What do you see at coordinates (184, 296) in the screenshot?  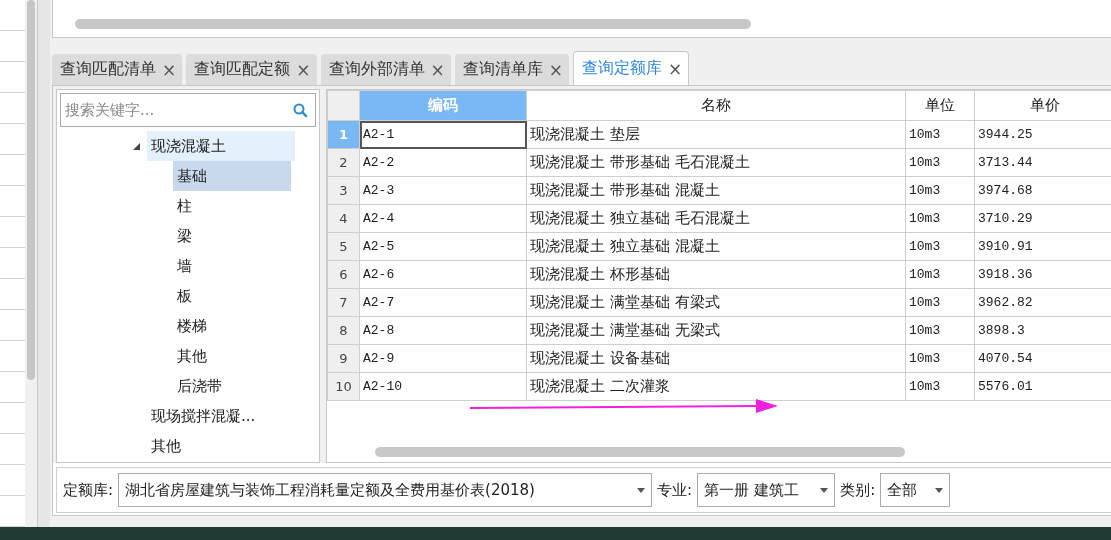 I see `tree-item: 板` at bounding box center [184, 296].